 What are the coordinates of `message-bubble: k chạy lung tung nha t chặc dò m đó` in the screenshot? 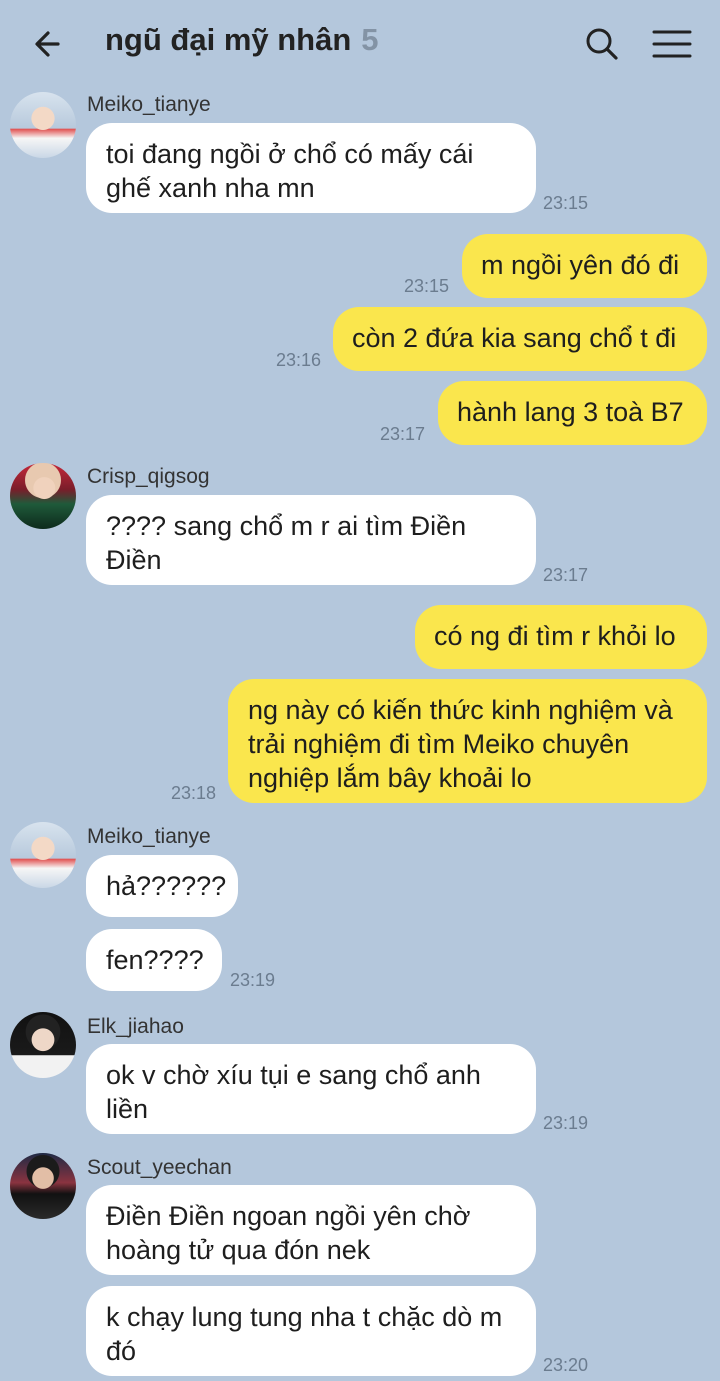 It's located at (311, 1331).